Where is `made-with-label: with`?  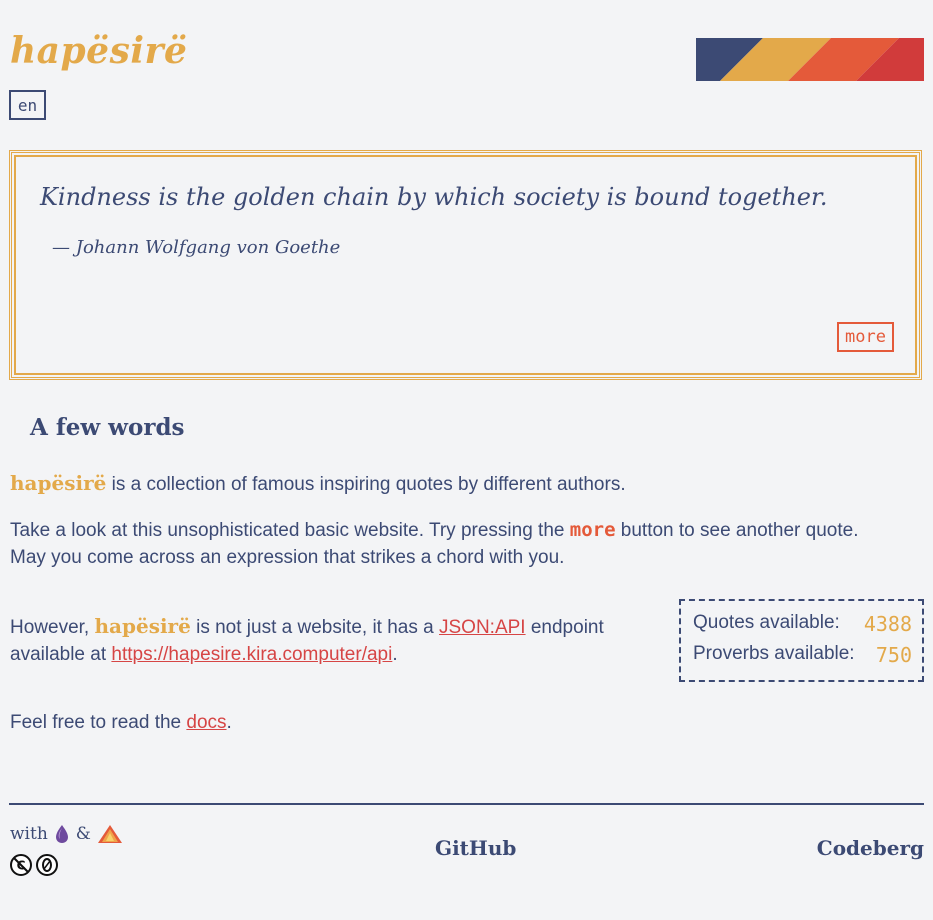 made-with-label: with is located at coordinates (29, 834).